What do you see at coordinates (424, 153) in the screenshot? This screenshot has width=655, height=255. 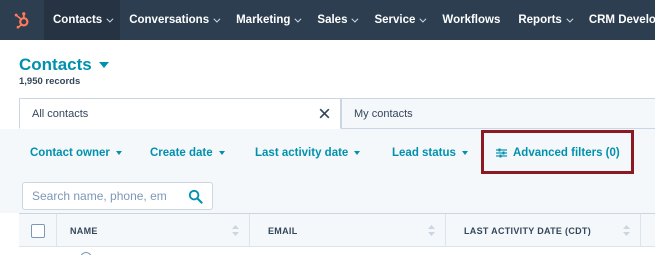 I see `filter-label: Lead status` at bounding box center [424, 153].